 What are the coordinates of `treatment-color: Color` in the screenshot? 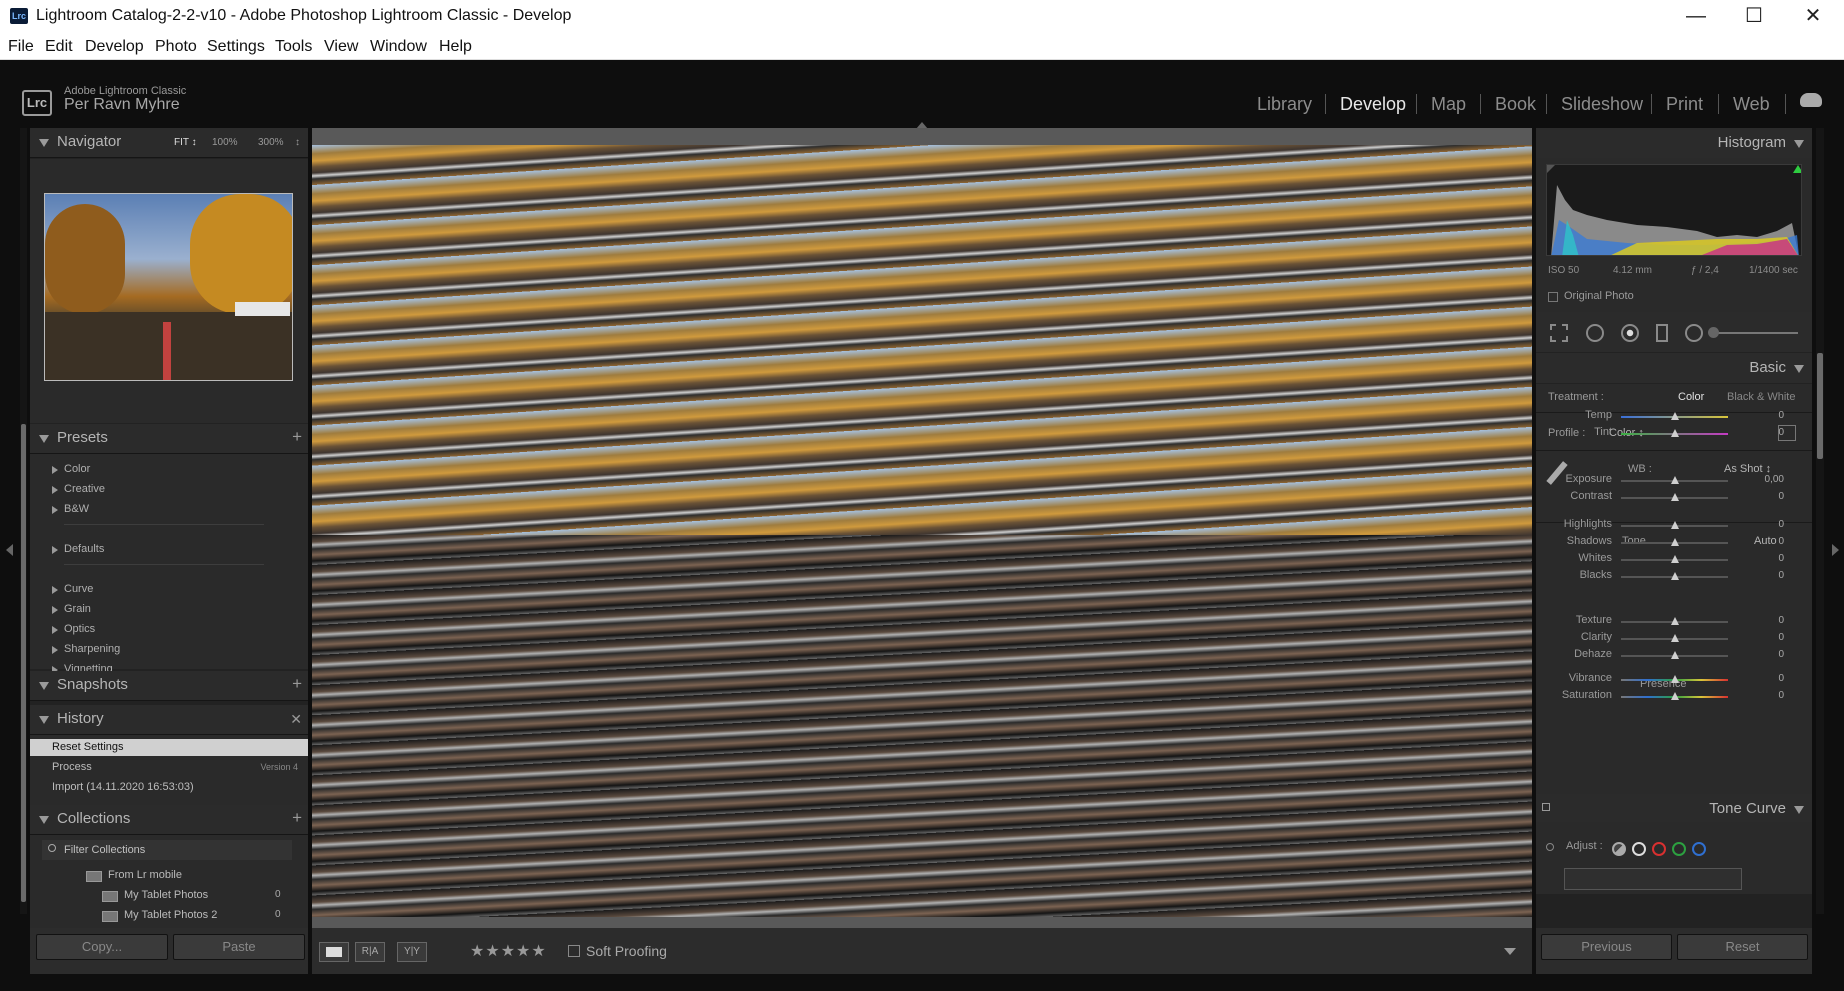 It's located at (1691, 397).